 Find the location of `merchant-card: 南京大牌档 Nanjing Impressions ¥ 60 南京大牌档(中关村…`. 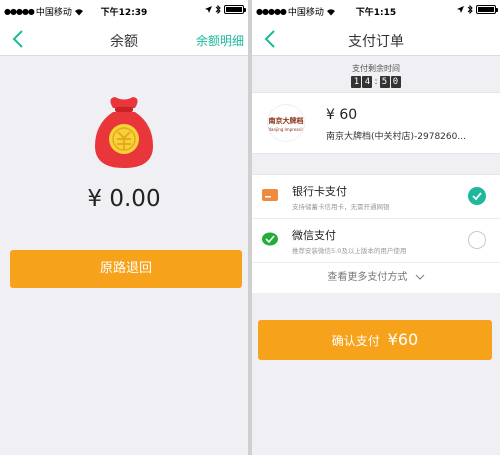

merchant-card: 南京大牌档 Nanjing Impressions ¥ 60 南京大牌档(中关村… is located at coordinates (376, 123).